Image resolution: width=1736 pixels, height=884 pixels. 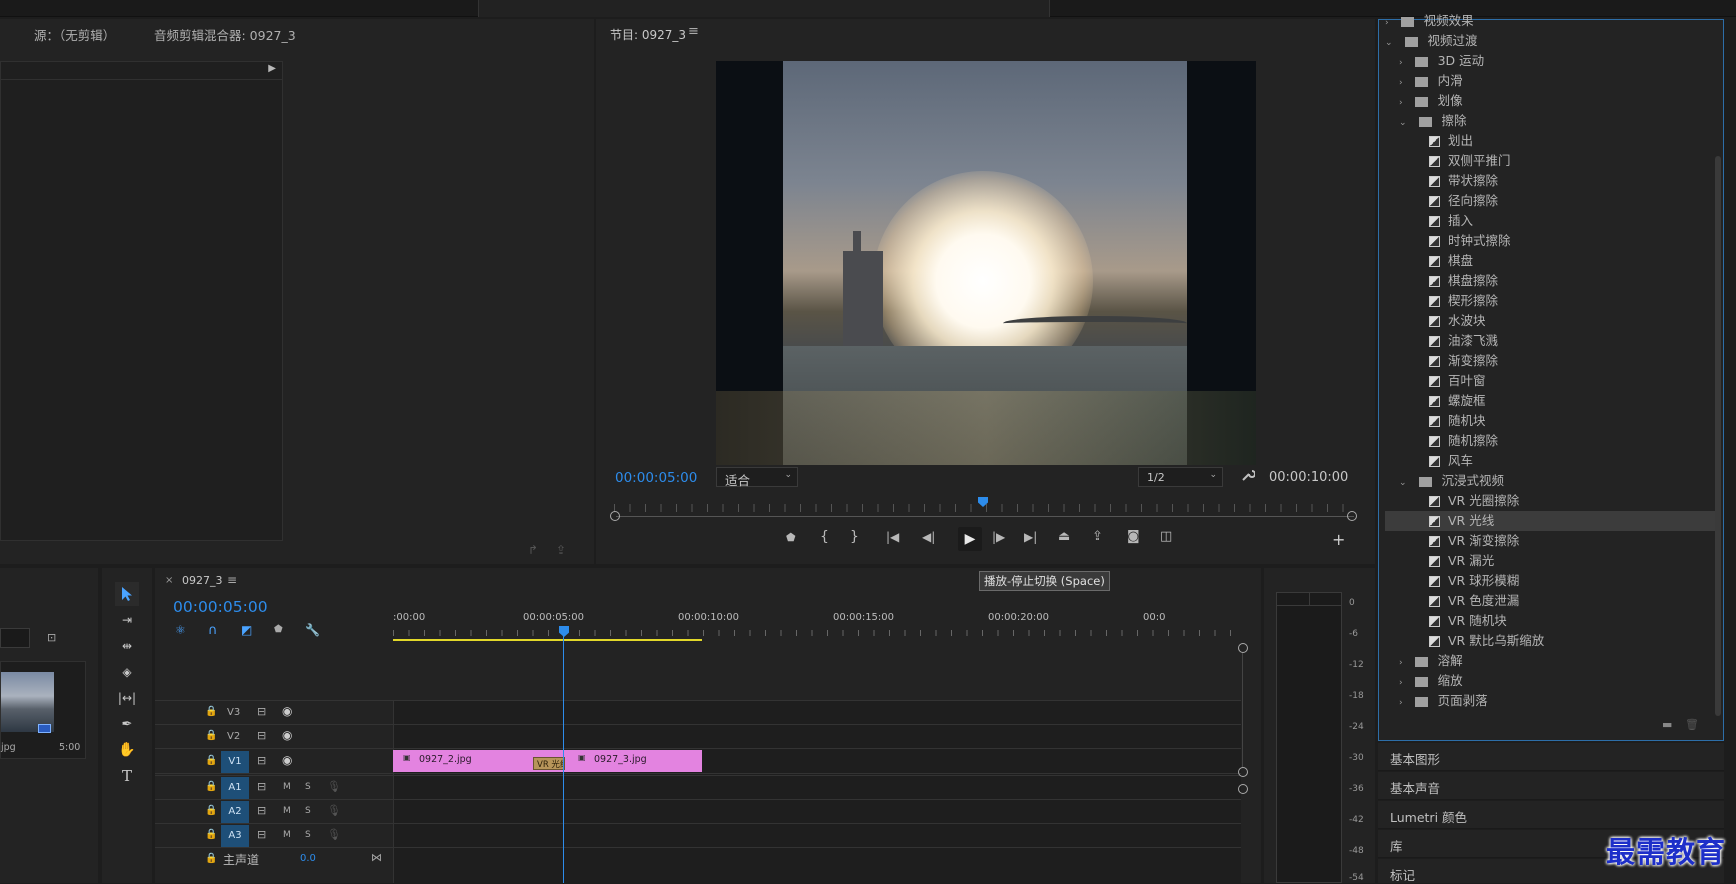 I want to click on tree-video-transitions: ⌄ 视频过渡, so click(x=1431, y=41).